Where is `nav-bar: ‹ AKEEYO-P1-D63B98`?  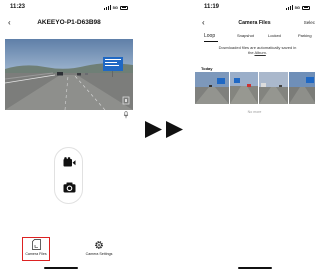 nav-bar: ‹ AKEEYO-P1-D63B98 is located at coordinates (69, 23).